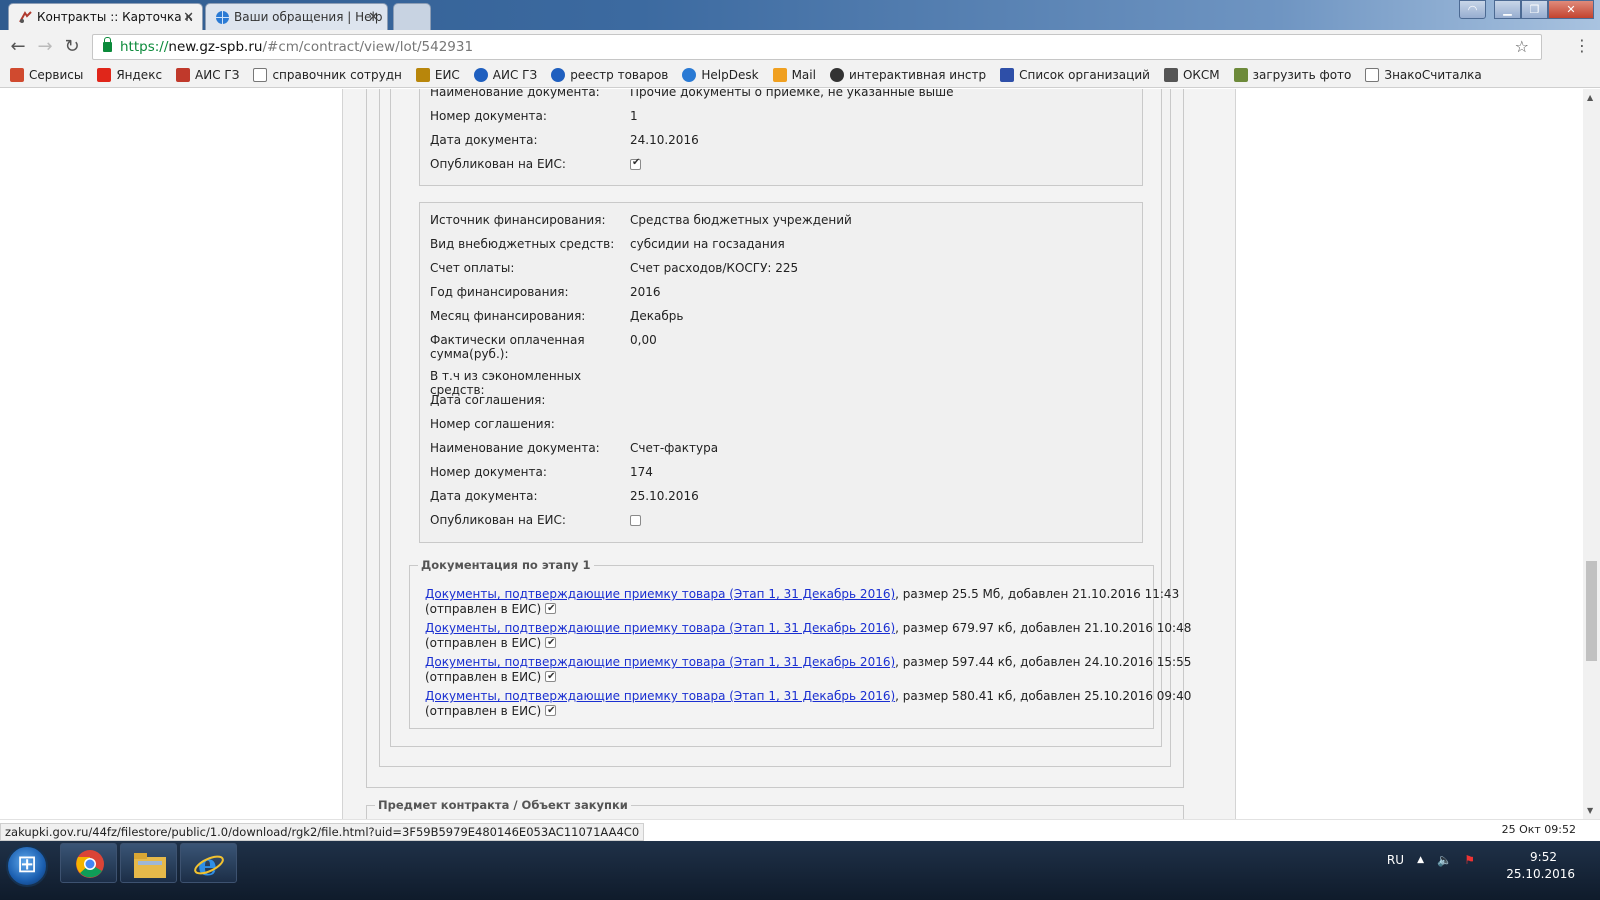 The image size is (1600, 900). I want to click on field-label: Дата соглашения:, so click(488, 400).